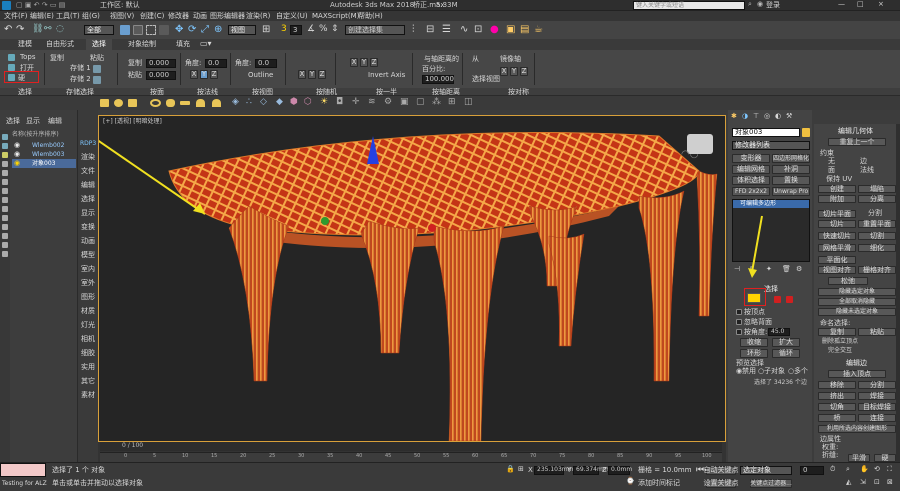  What do you see at coordinates (388, 102) in the screenshot?
I see `systems-icon: ⚙` at bounding box center [388, 102].